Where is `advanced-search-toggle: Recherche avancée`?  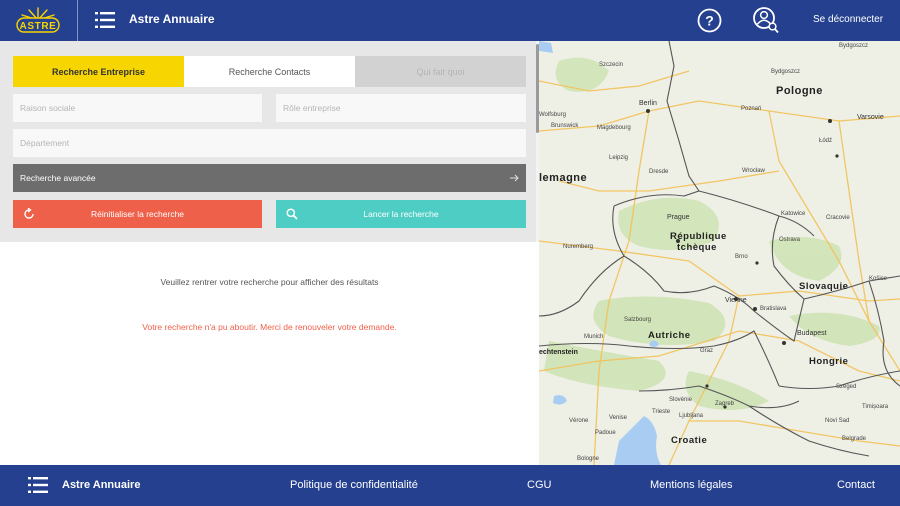
advanced-search-toggle: Recherche avancée is located at coordinates (269, 178).